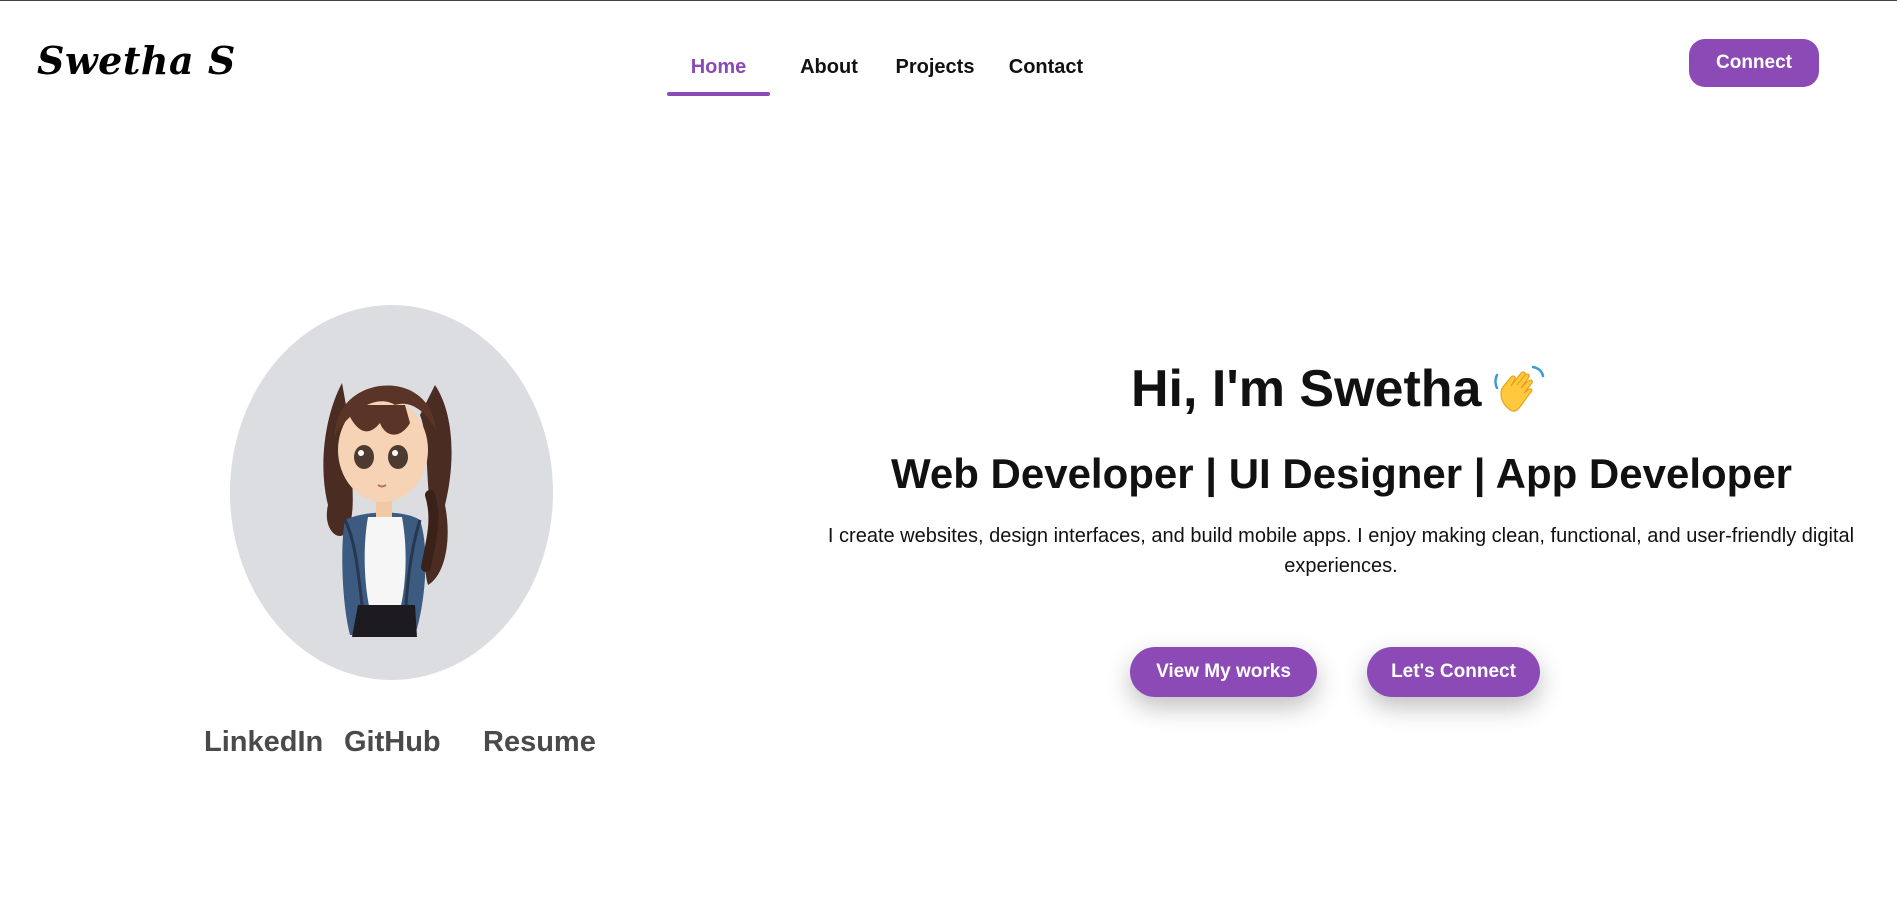  What do you see at coordinates (539, 742) in the screenshot?
I see `resume-link: Resume` at bounding box center [539, 742].